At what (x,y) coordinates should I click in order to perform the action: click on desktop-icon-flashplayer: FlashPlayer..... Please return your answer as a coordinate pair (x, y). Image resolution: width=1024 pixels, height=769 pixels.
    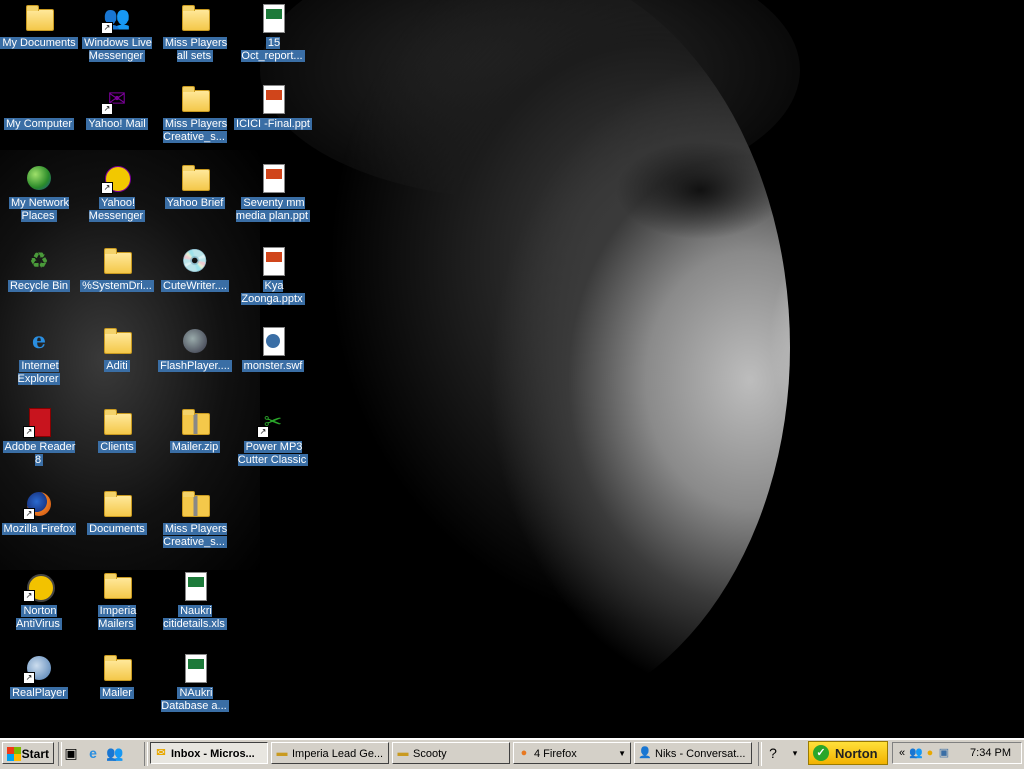
    Looking at the image, I should click on (195, 349).